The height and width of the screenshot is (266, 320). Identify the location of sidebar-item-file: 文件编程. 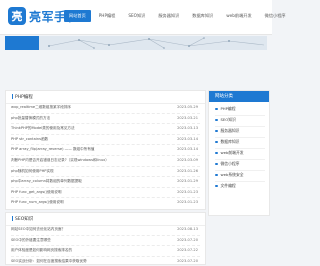
(240, 186).